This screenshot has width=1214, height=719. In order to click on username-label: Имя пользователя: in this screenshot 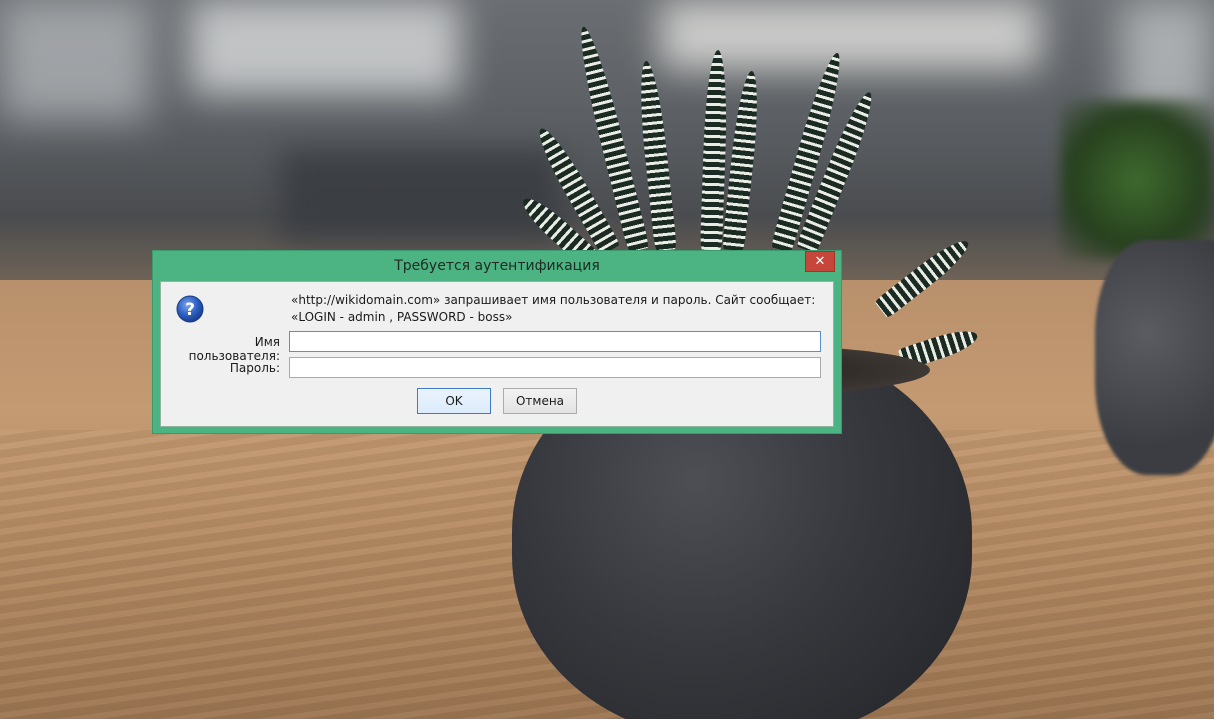, I will do `click(234, 349)`.